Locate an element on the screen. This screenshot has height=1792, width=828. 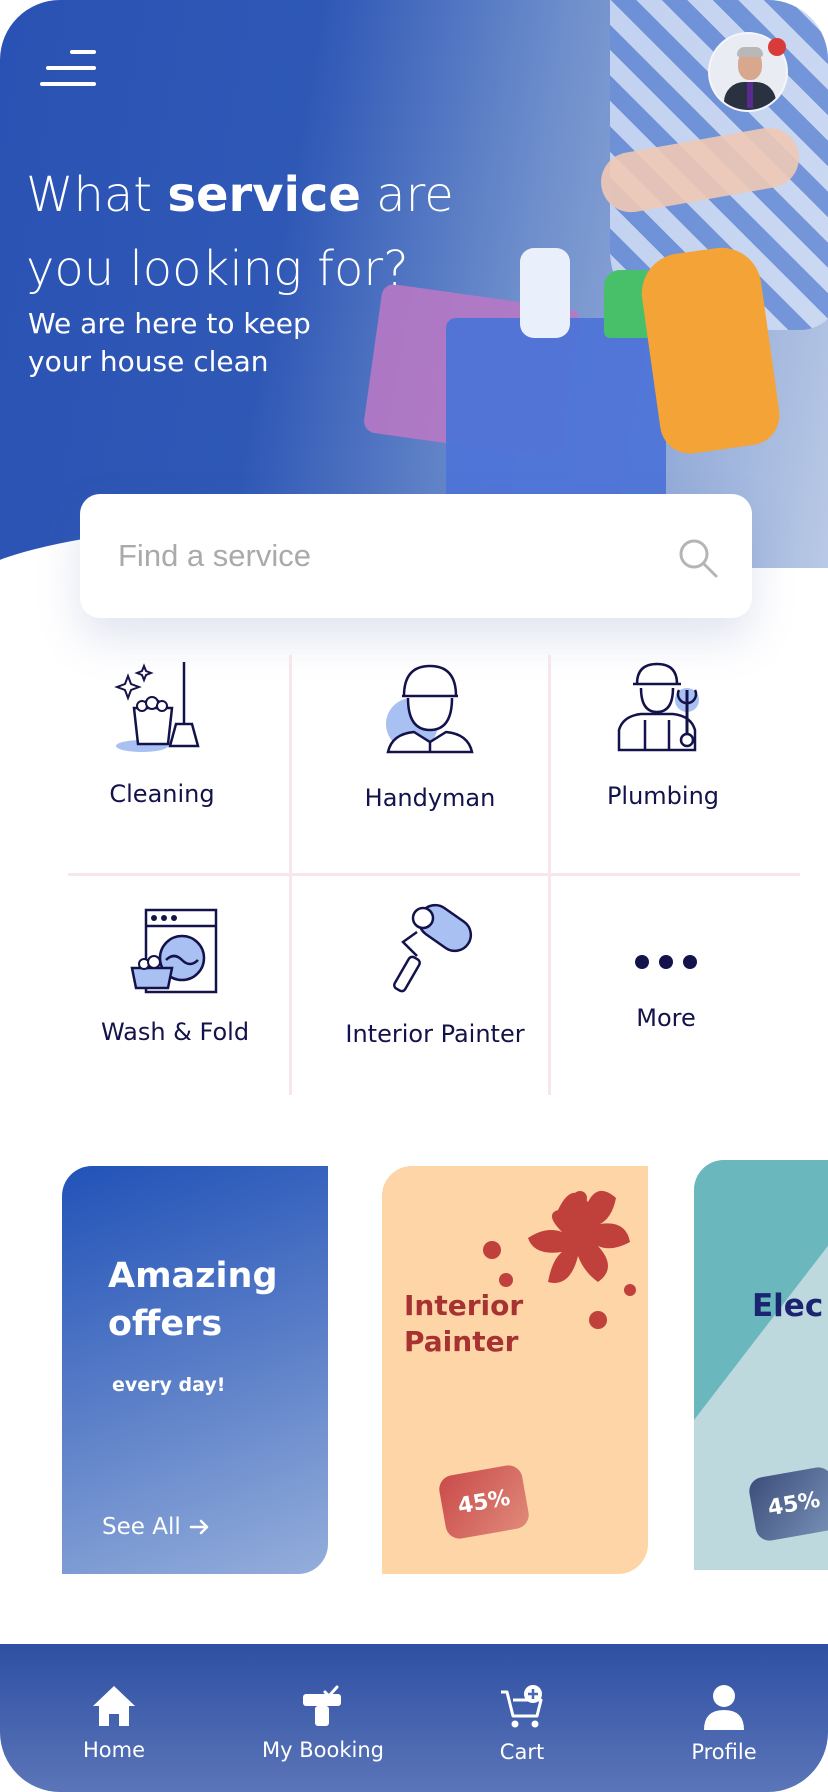
promo-card-electric: Elec 45% is located at coordinates (761, 1365).